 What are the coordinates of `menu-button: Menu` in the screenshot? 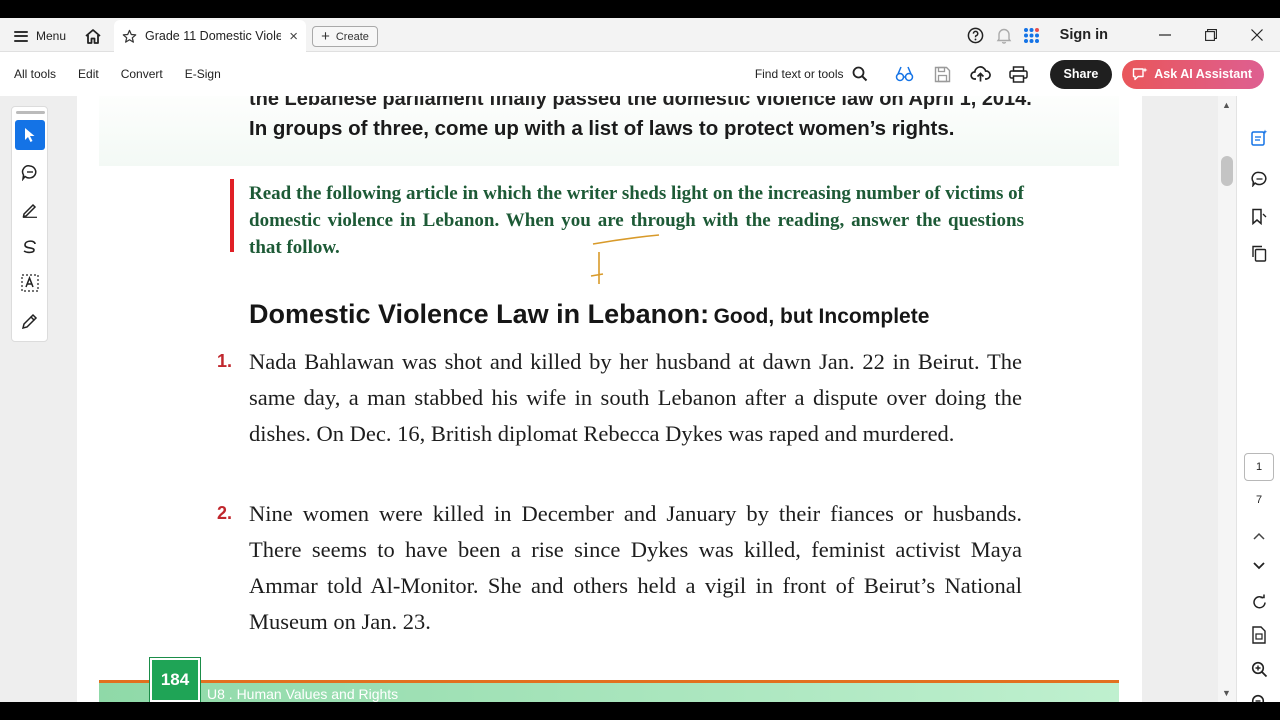 It's located at (40, 36).